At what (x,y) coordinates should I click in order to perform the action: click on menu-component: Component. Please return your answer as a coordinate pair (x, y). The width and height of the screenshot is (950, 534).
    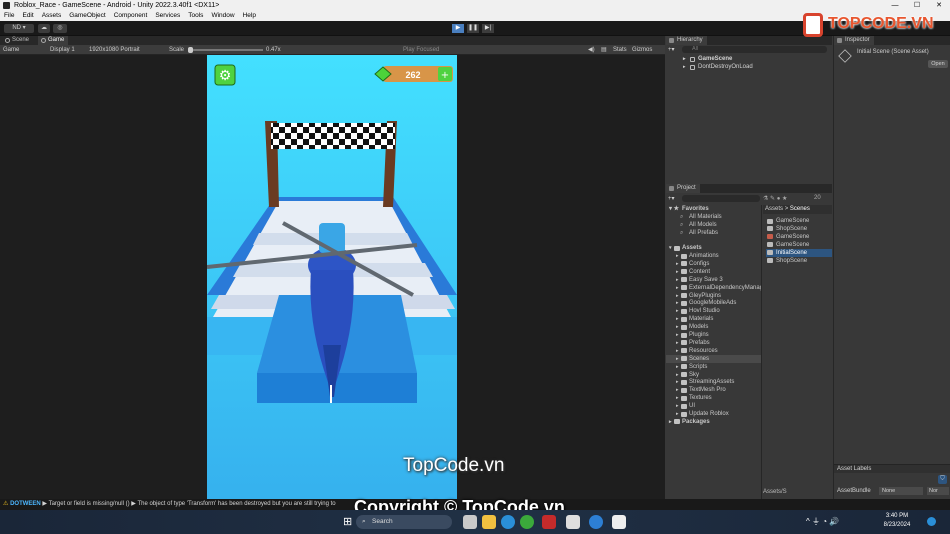
    Looking at the image, I should click on (131, 16).